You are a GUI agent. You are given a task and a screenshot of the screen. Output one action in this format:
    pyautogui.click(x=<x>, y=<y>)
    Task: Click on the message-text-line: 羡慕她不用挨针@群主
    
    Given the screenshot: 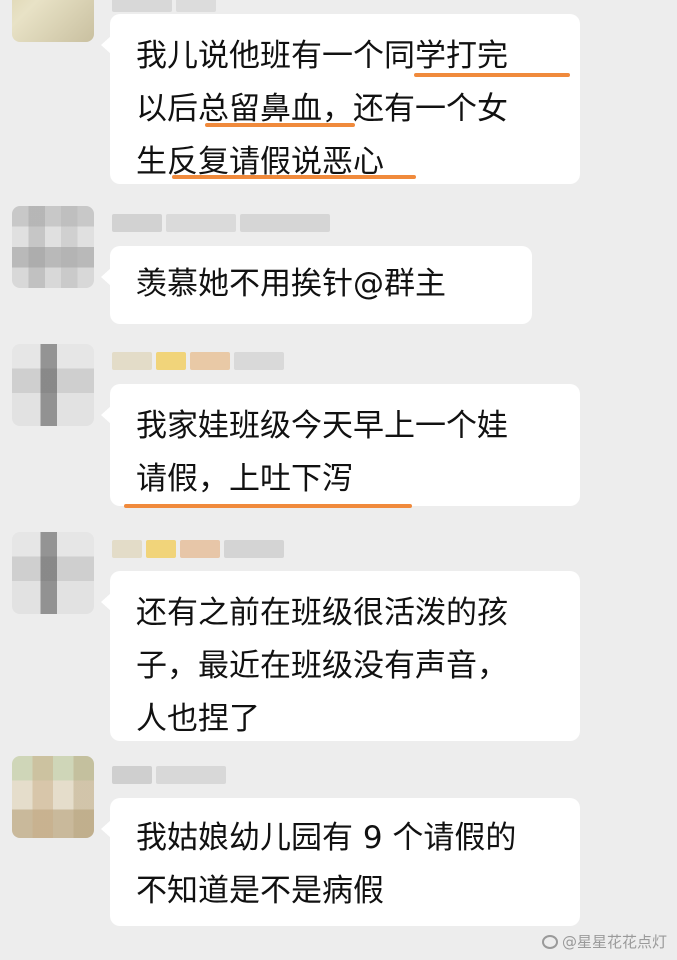 What is the action you would take?
    pyautogui.click(x=291, y=284)
    